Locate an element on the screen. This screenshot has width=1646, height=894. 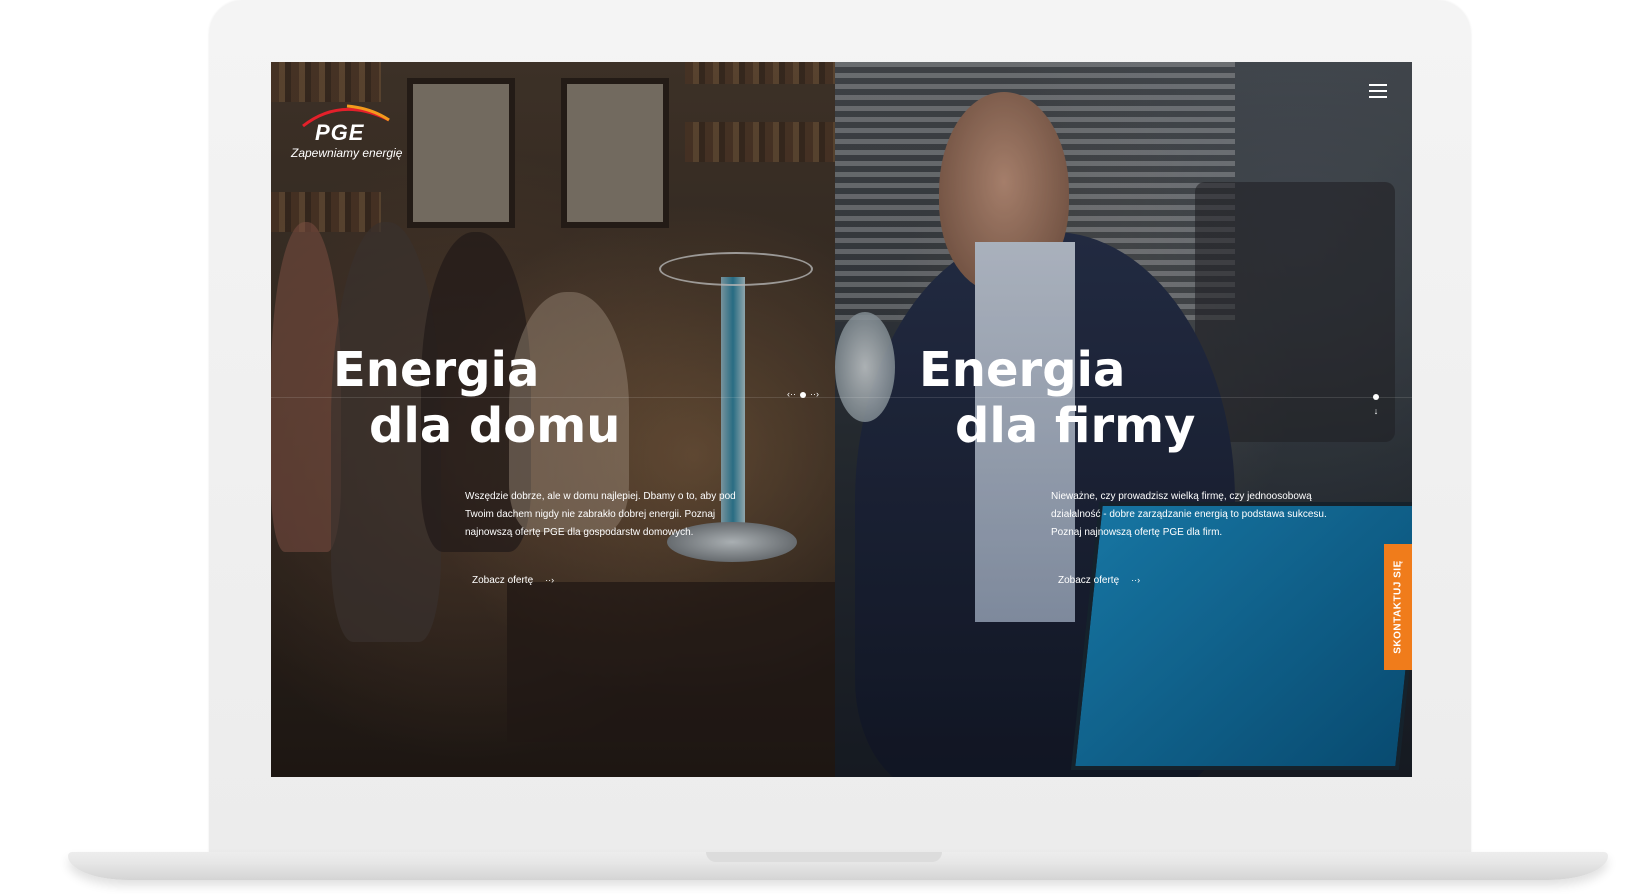
pge-logo: PGE Zapewniamy energię is located at coordinates (351, 137).